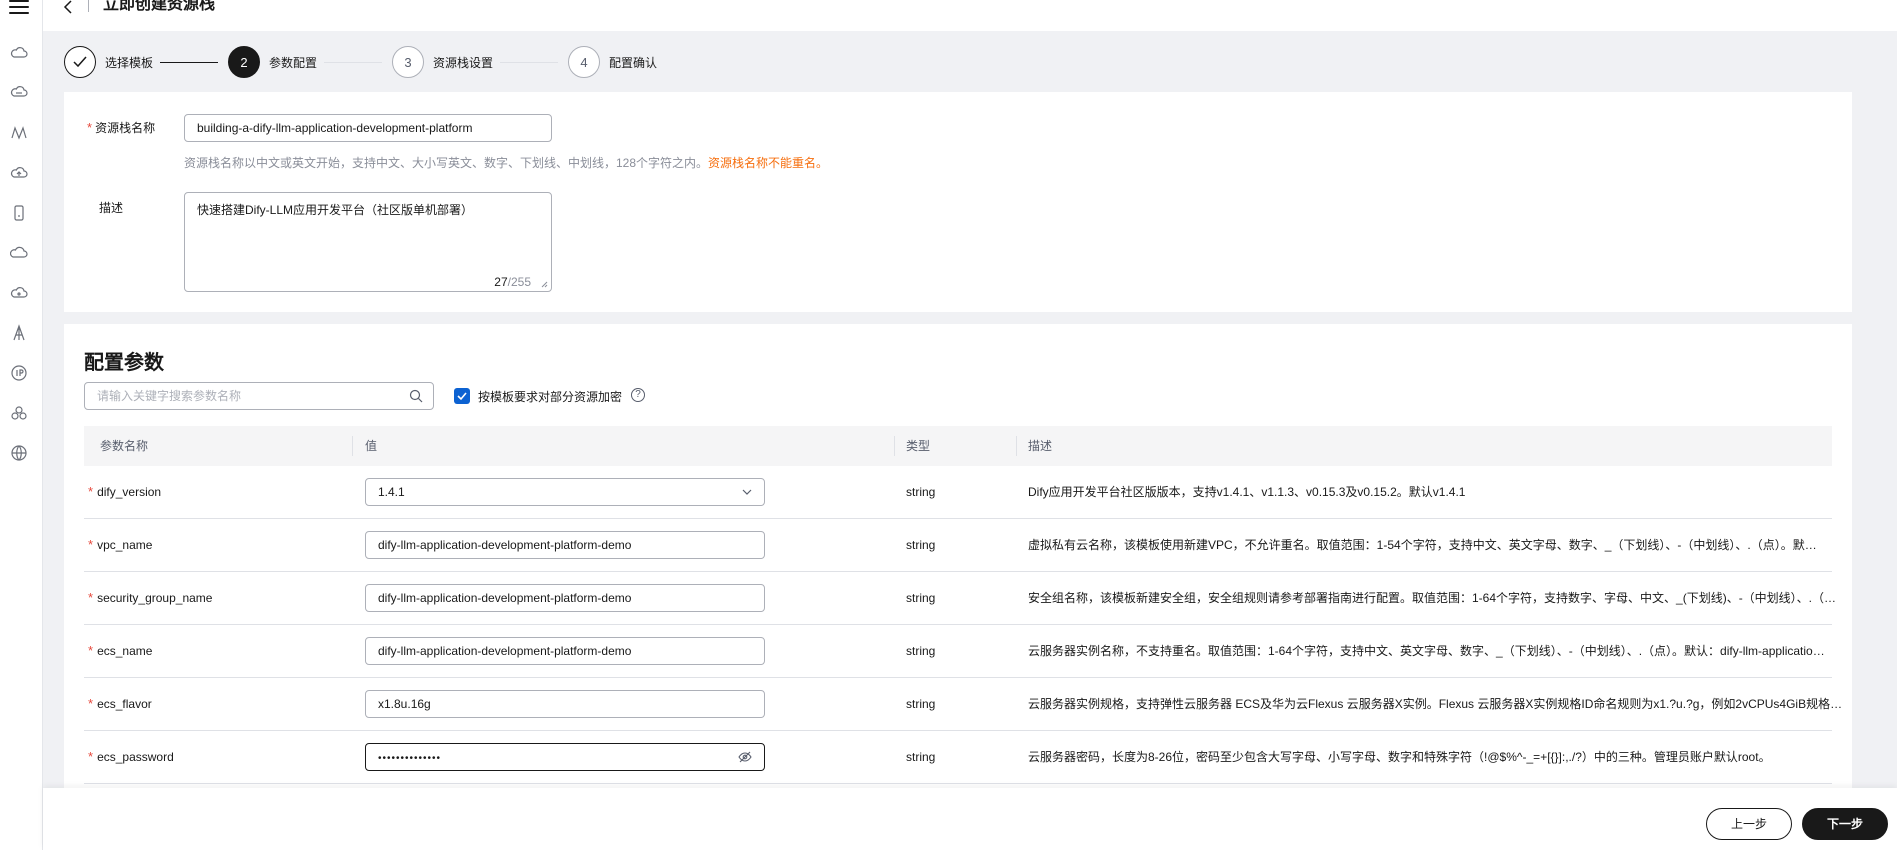 The image size is (1897, 850). I want to click on step-param-config: 2 参数配置, so click(272, 62).